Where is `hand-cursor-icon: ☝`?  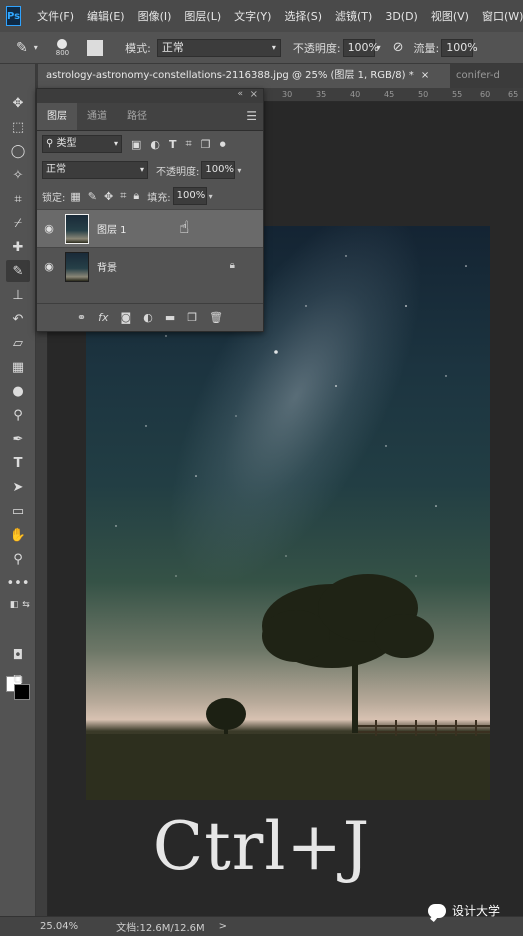
hand-cursor-icon: ☝ is located at coordinates (184, 228).